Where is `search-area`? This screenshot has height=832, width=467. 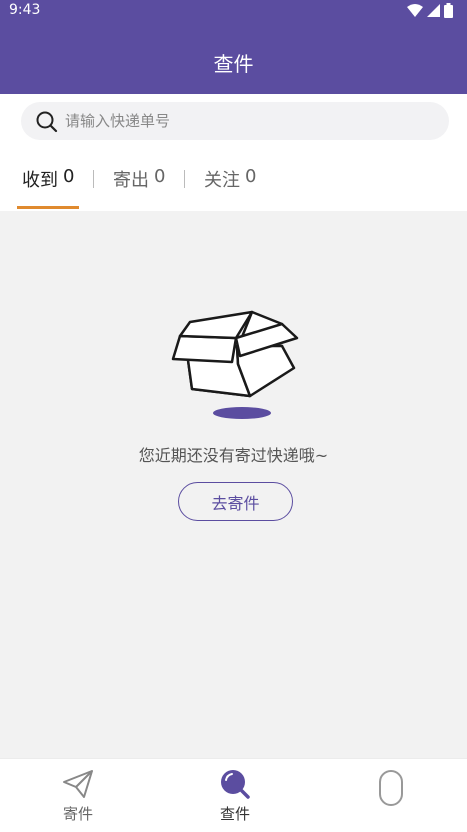 search-area is located at coordinates (233, 121).